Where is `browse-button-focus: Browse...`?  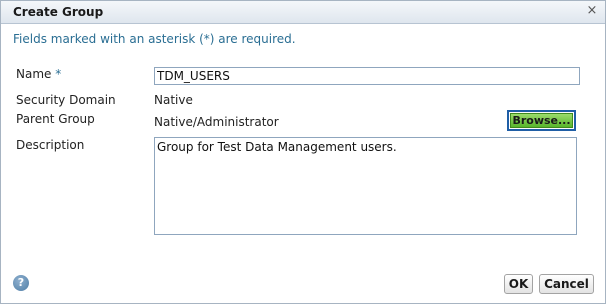 browse-button-focus: Browse... is located at coordinates (541, 120).